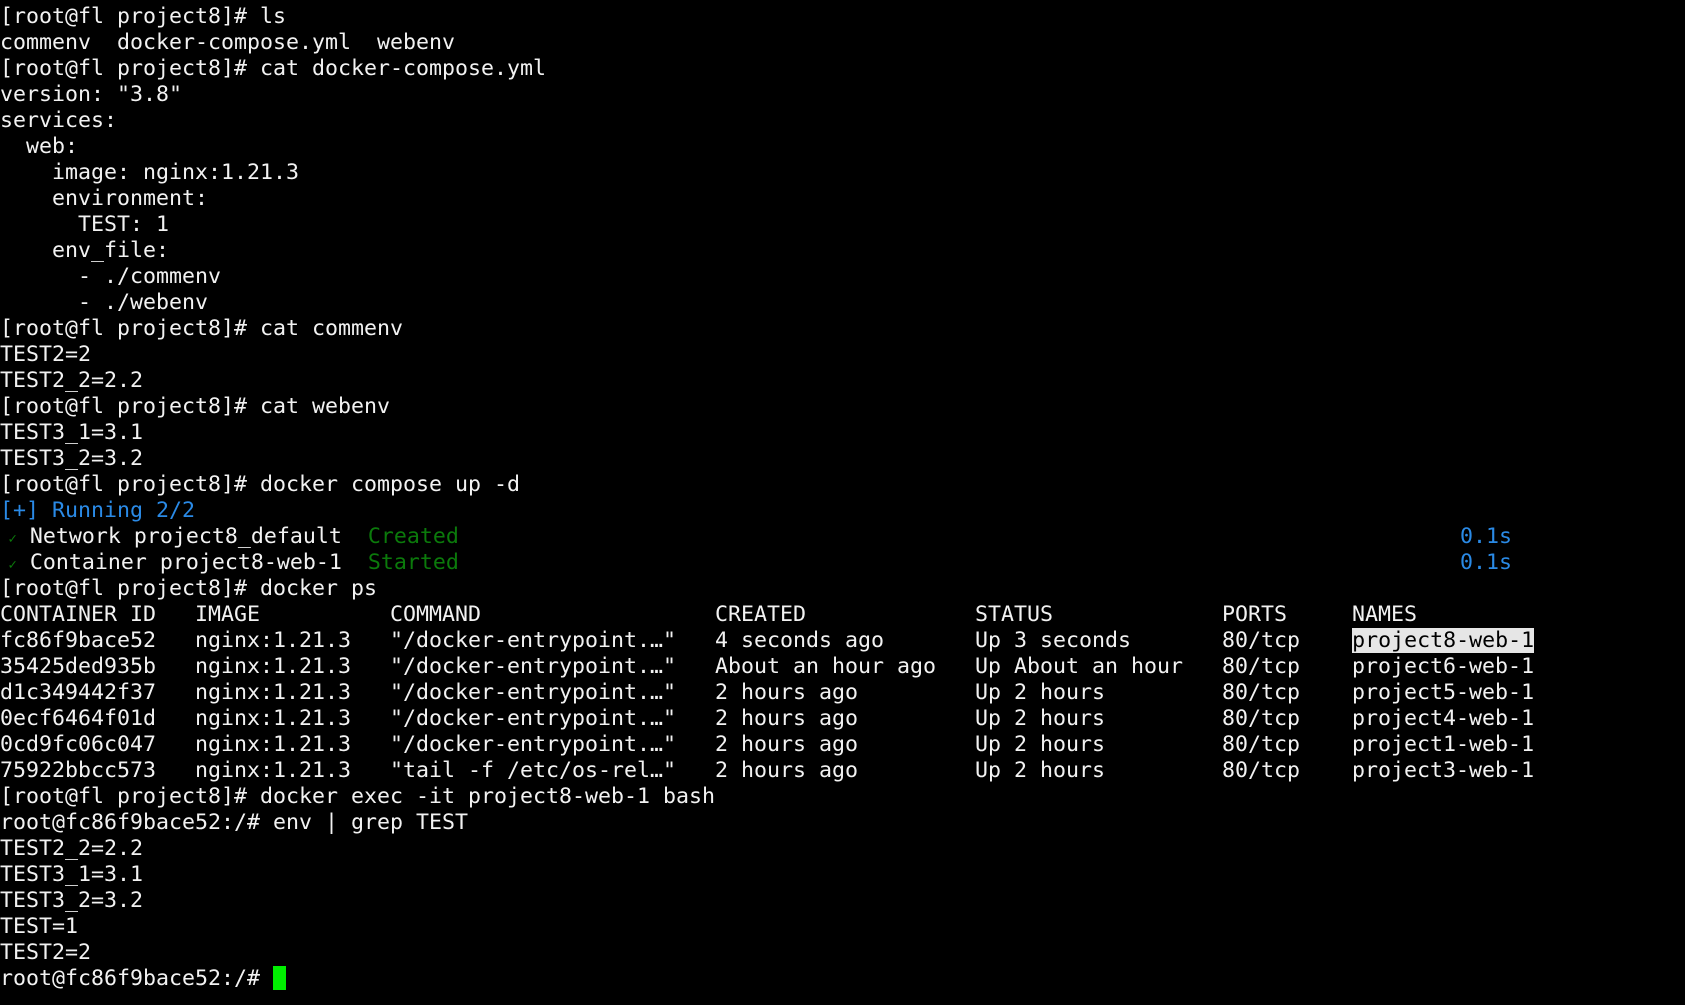  Describe the element at coordinates (767, 823) in the screenshot. I see `terminal-line: root@fc86f9bace52:/# env | grep TEST` at that location.